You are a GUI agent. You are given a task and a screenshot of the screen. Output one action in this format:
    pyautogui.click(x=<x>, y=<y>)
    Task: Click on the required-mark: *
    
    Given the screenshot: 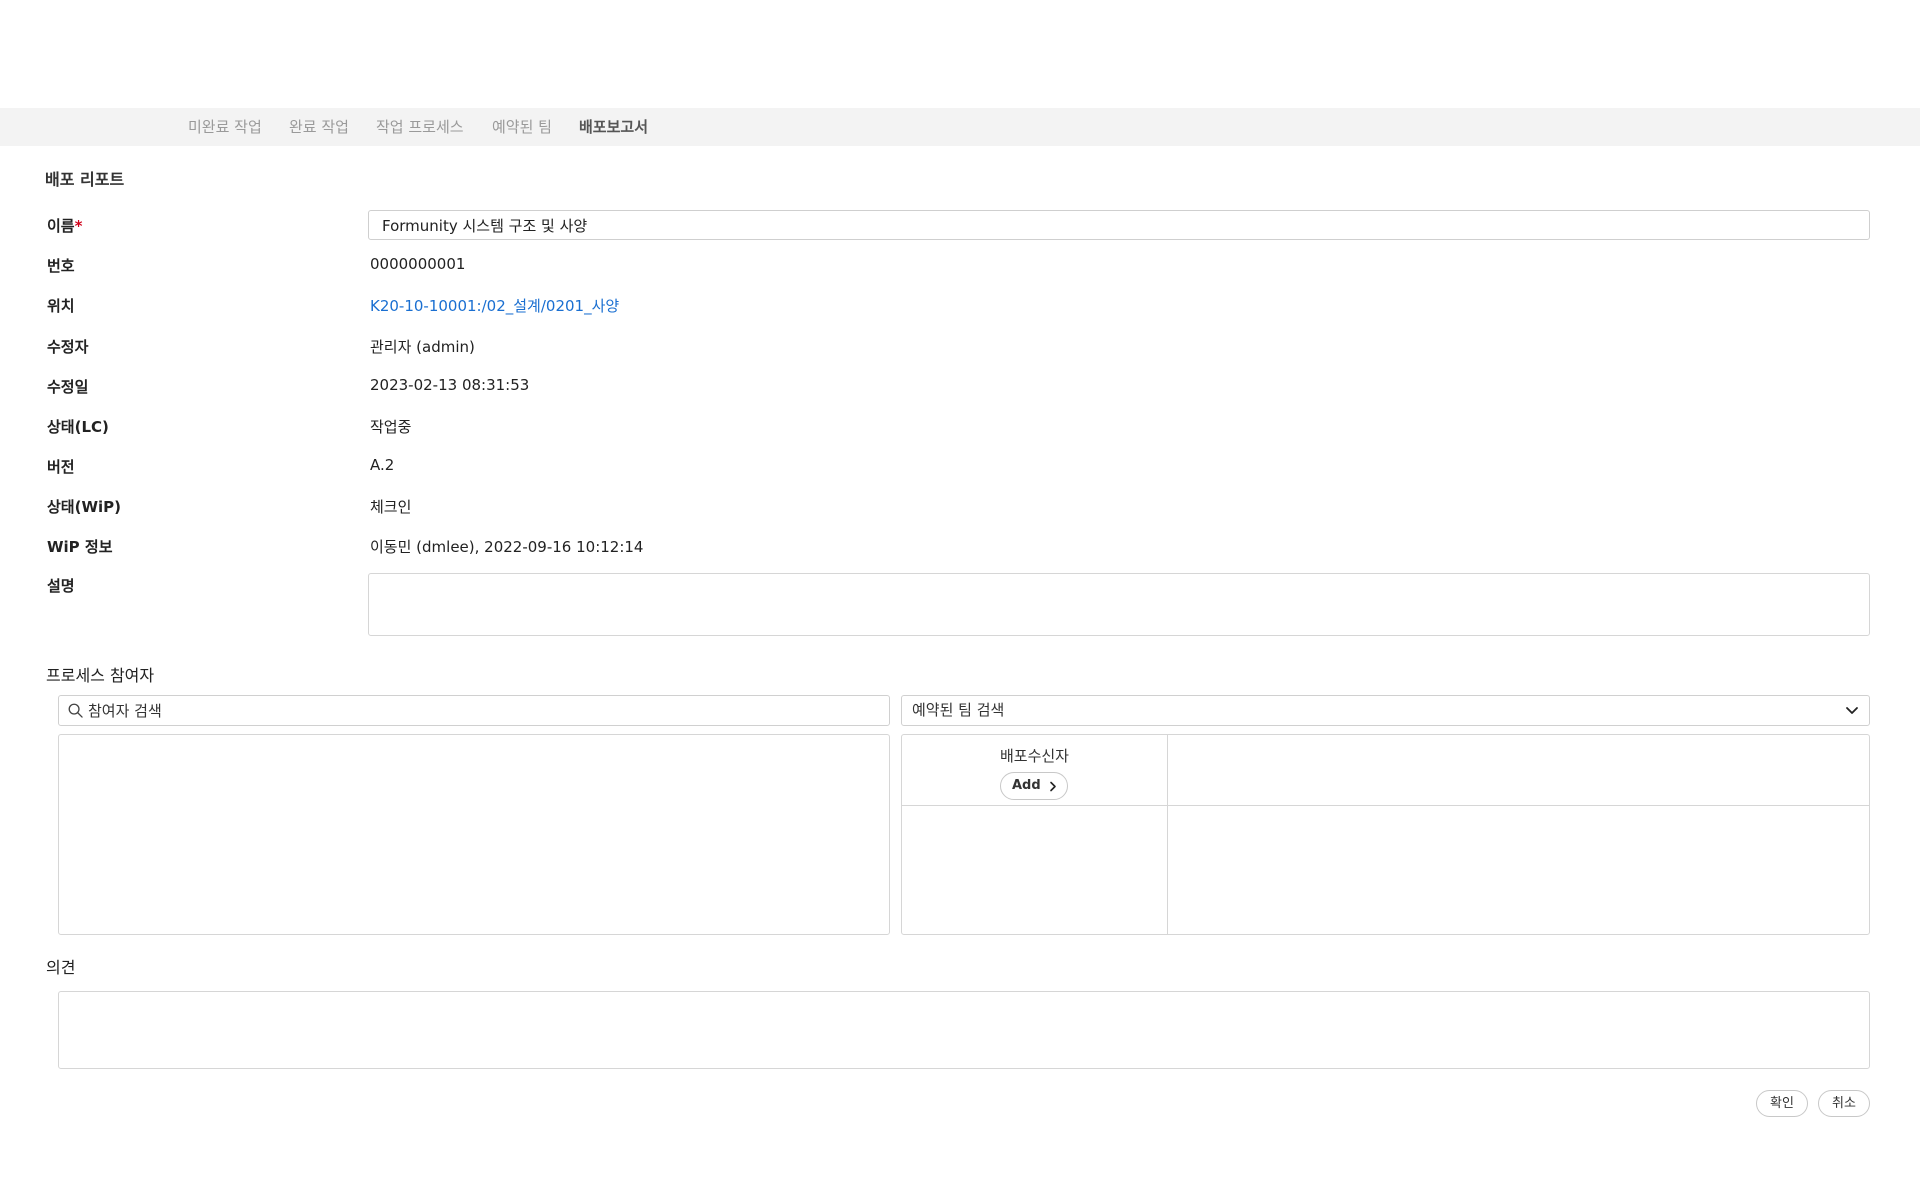 What is the action you would take?
    pyautogui.click(x=78, y=226)
    